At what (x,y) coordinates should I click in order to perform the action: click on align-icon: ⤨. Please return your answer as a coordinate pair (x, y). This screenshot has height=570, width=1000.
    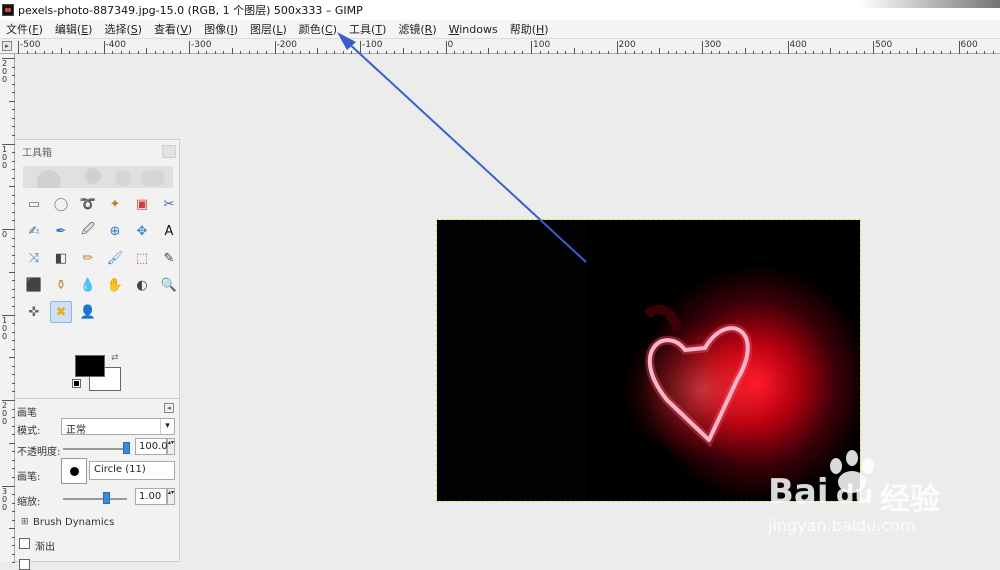
    Looking at the image, I should click on (34, 258).